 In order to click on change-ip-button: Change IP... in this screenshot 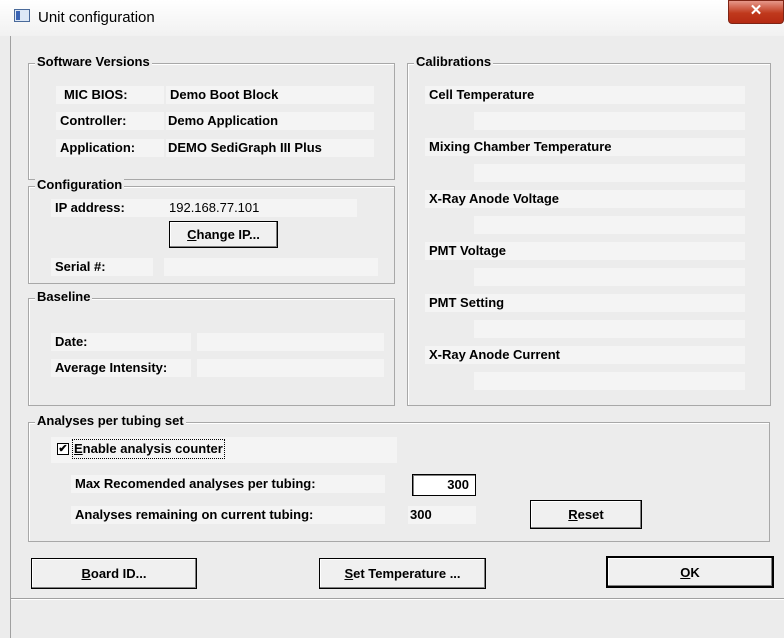, I will do `click(223, 234)`.